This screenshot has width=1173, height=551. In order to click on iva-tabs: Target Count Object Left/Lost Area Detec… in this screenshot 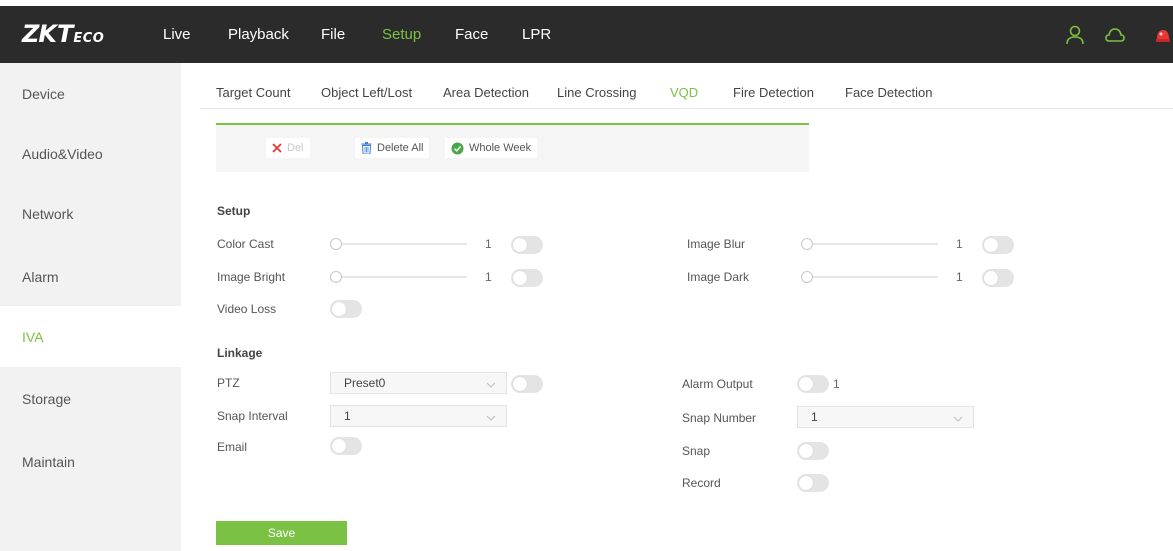, I will do `click(686, 86)`.